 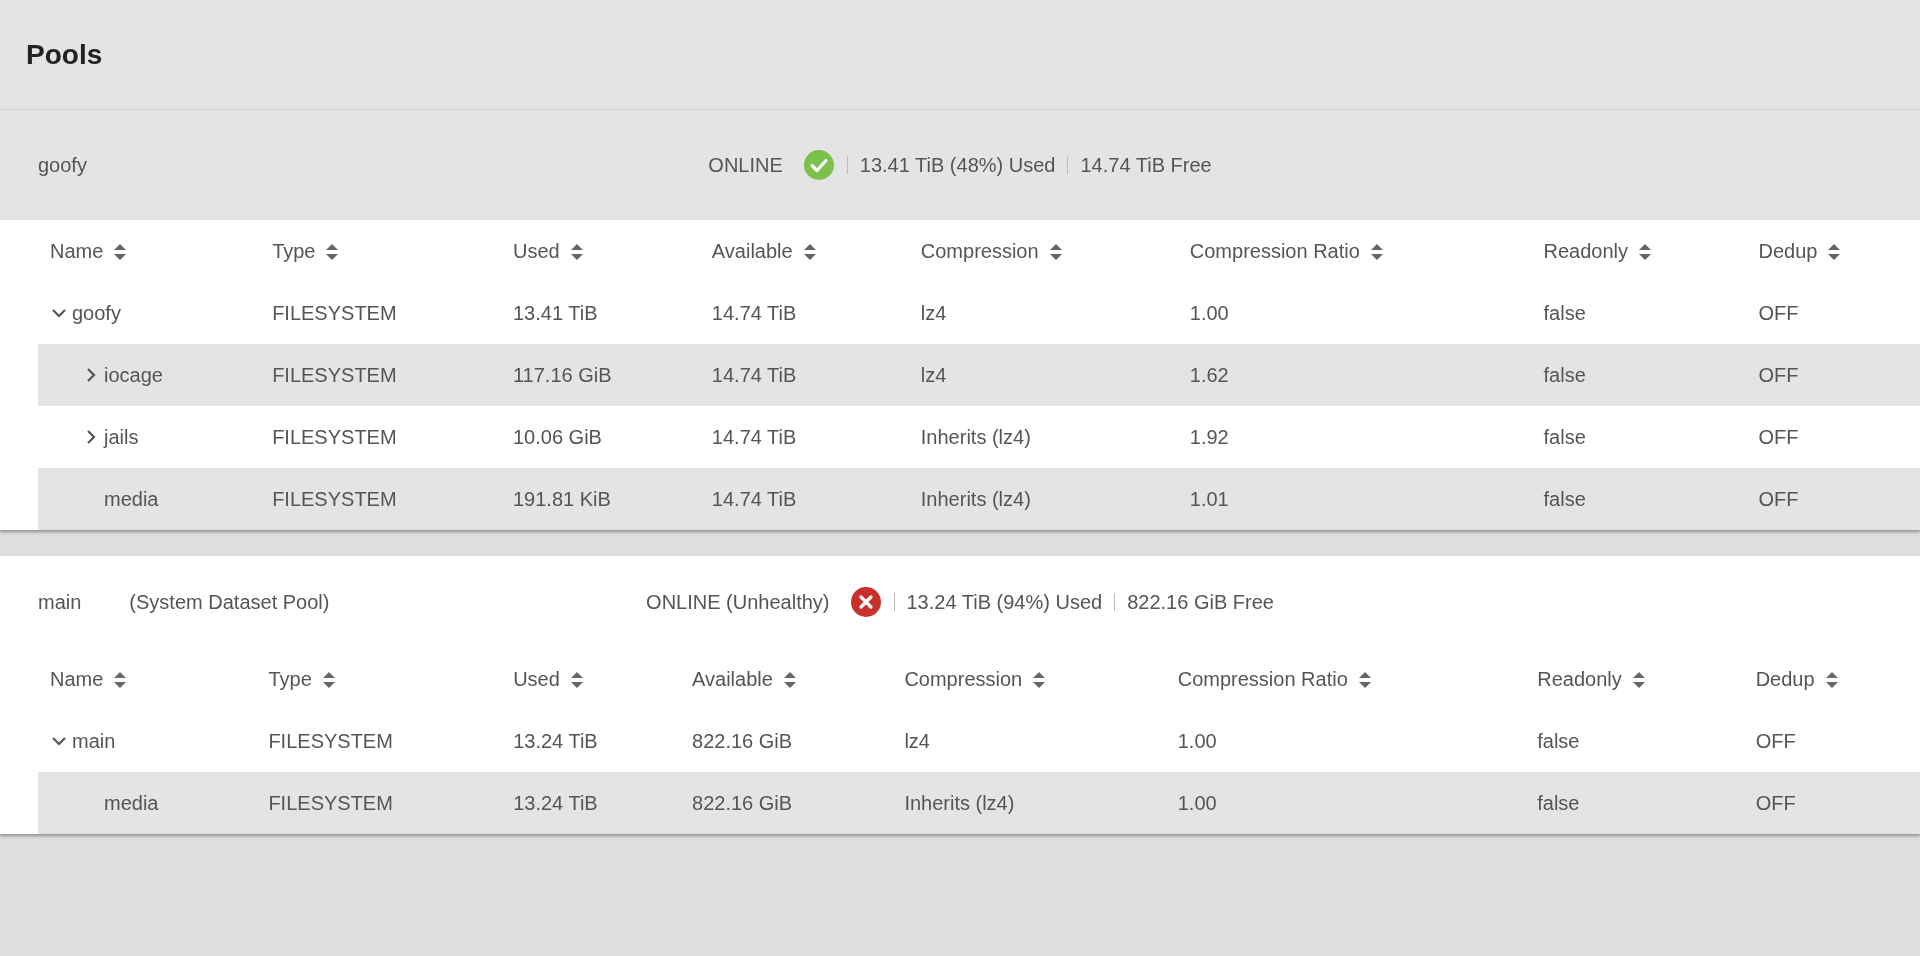 What do you see at coordinates (229, 602) in the screenshot?
I see `pool-note: (System Dataset Pool)` at bounding box center [229, 602].